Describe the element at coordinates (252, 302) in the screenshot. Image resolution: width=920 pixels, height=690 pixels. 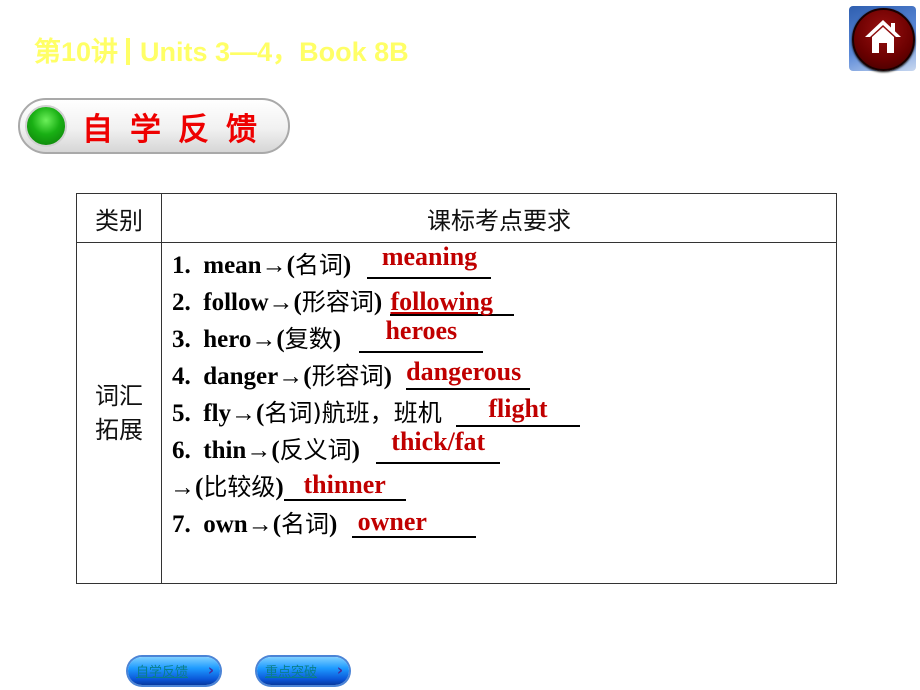
I see `item-word: follow→(` at that location.